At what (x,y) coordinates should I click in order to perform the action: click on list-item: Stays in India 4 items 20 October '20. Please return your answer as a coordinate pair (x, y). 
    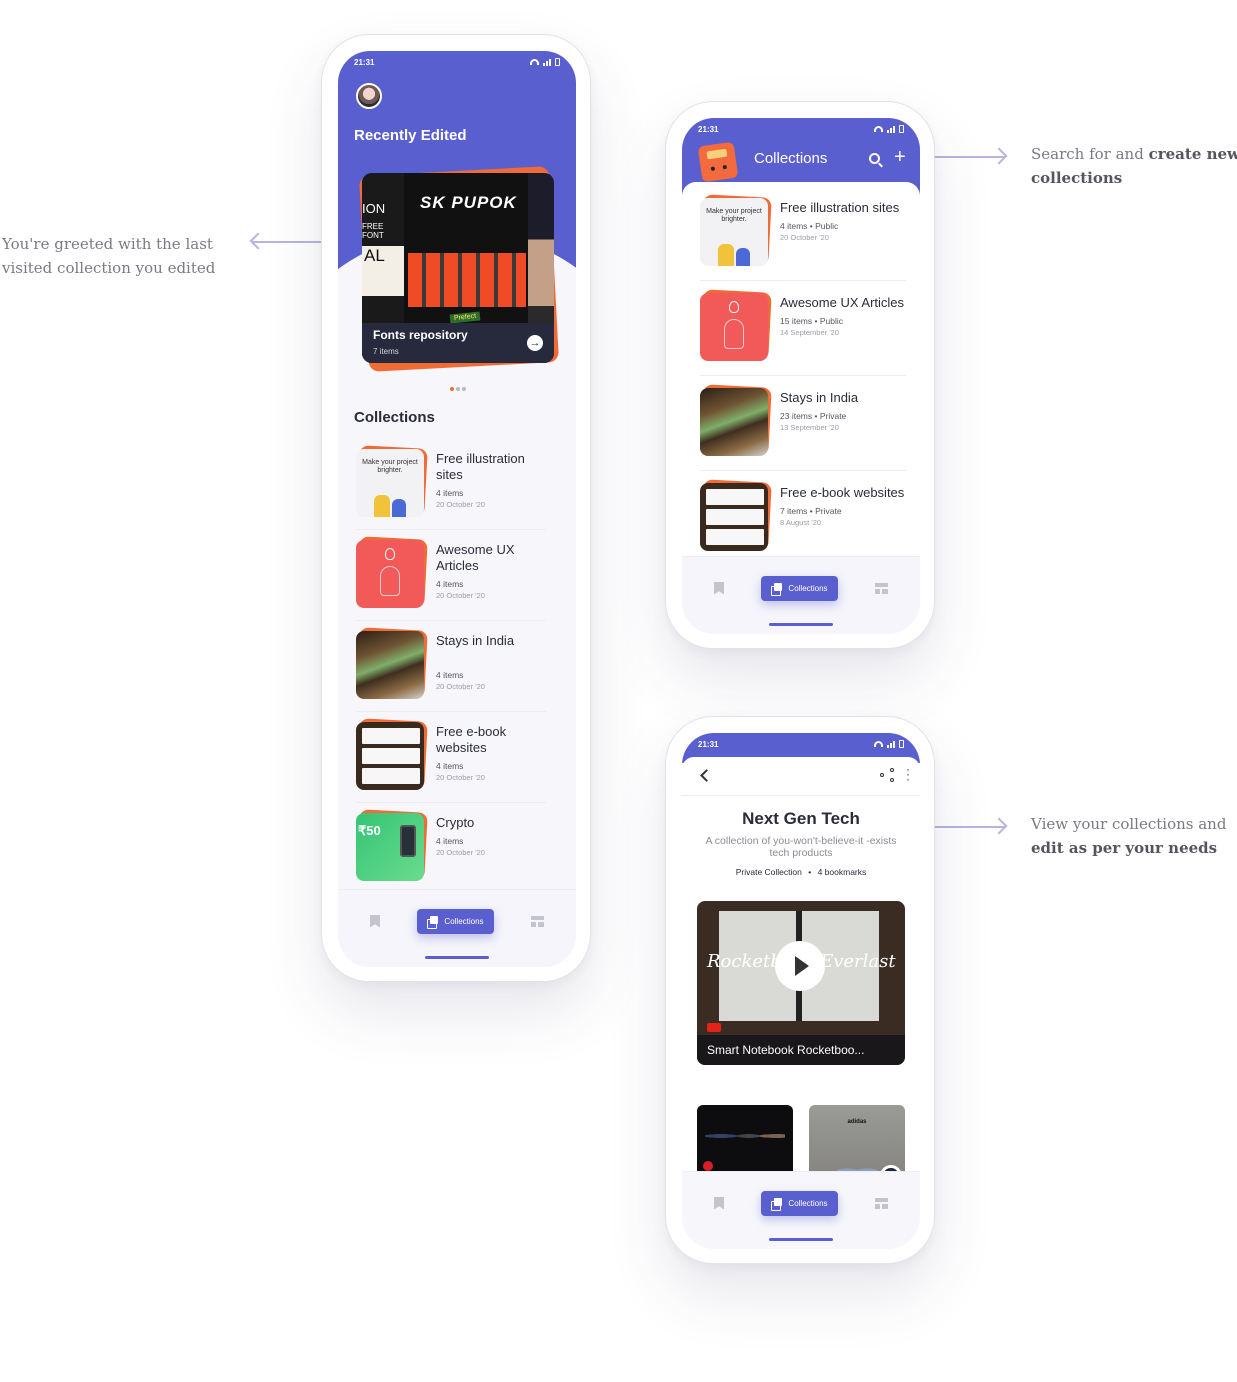
    Looking at the image, I should click on (451, 666).